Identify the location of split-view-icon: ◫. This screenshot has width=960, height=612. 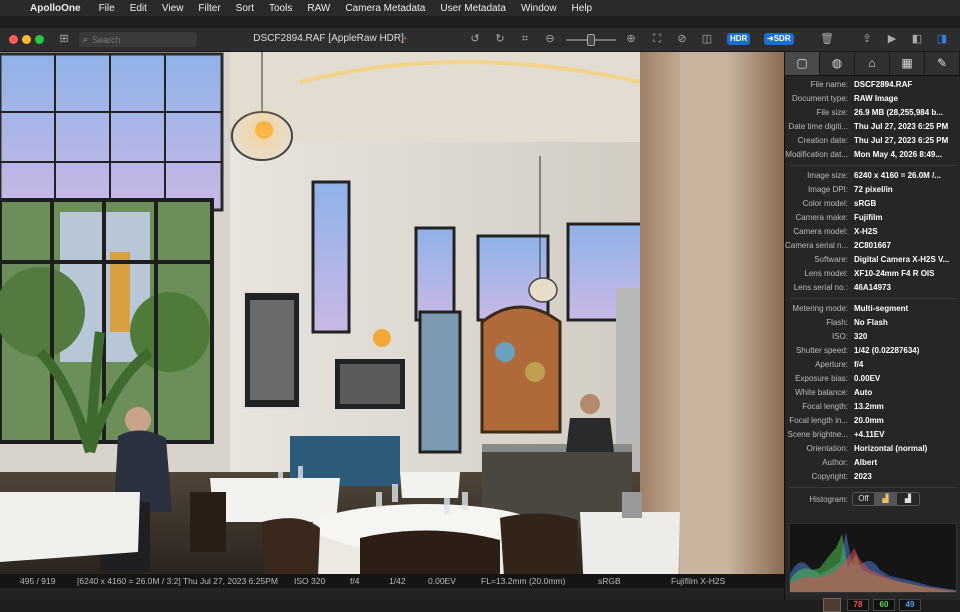
(707, 39).